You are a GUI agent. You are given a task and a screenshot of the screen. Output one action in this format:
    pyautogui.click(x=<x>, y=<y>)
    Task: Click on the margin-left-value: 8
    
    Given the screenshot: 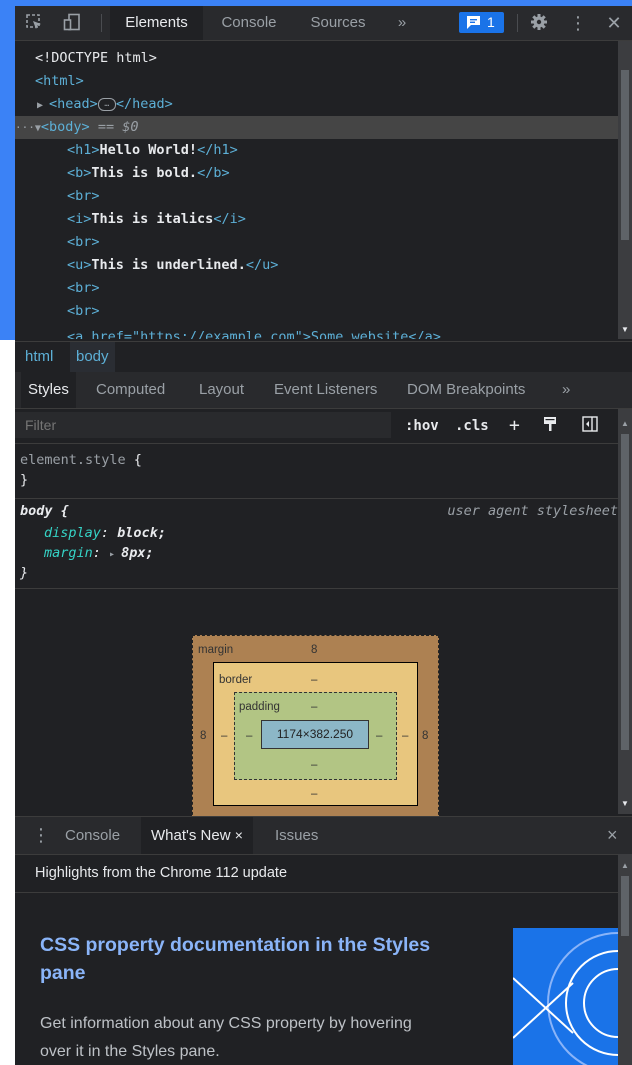 What is the action you would take?
    pyautogui.click(x=203, y=736)
    